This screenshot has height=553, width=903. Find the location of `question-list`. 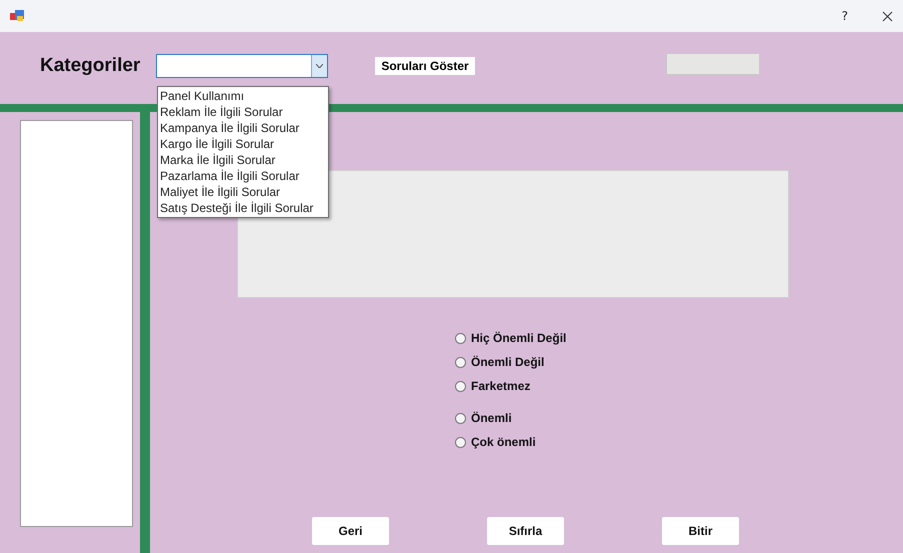

question-list is located at coordinates (76, 323).